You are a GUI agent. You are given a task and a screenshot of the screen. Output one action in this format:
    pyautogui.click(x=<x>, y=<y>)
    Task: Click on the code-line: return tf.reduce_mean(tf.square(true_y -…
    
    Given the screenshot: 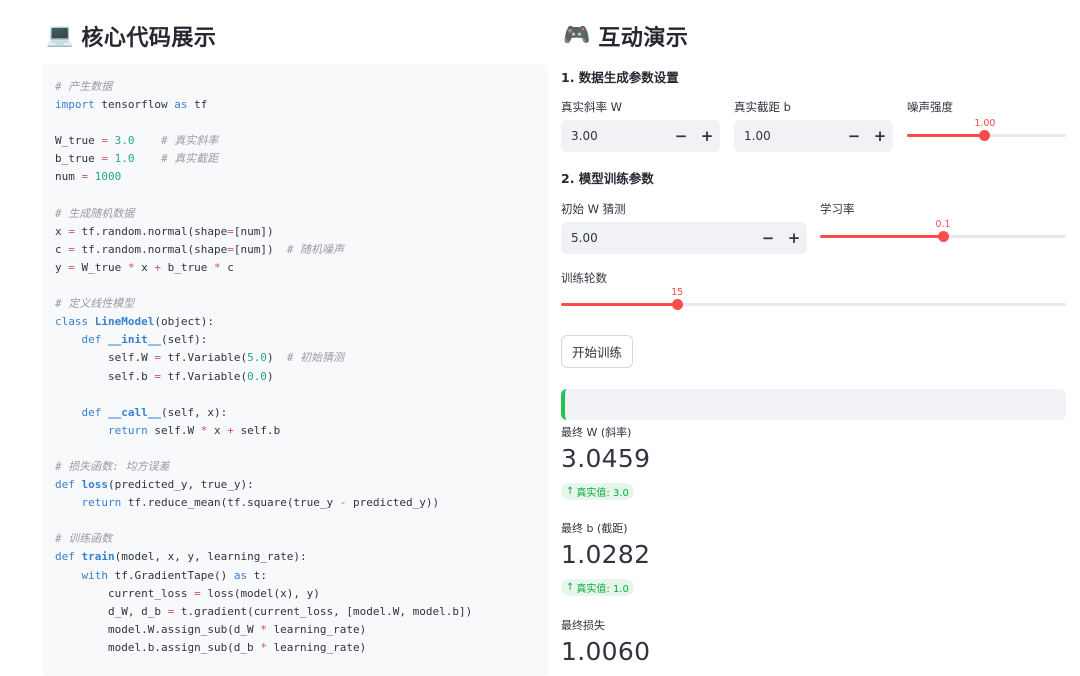 What is the action you would take?
    pyautogui.click(x=295, y=503)
    